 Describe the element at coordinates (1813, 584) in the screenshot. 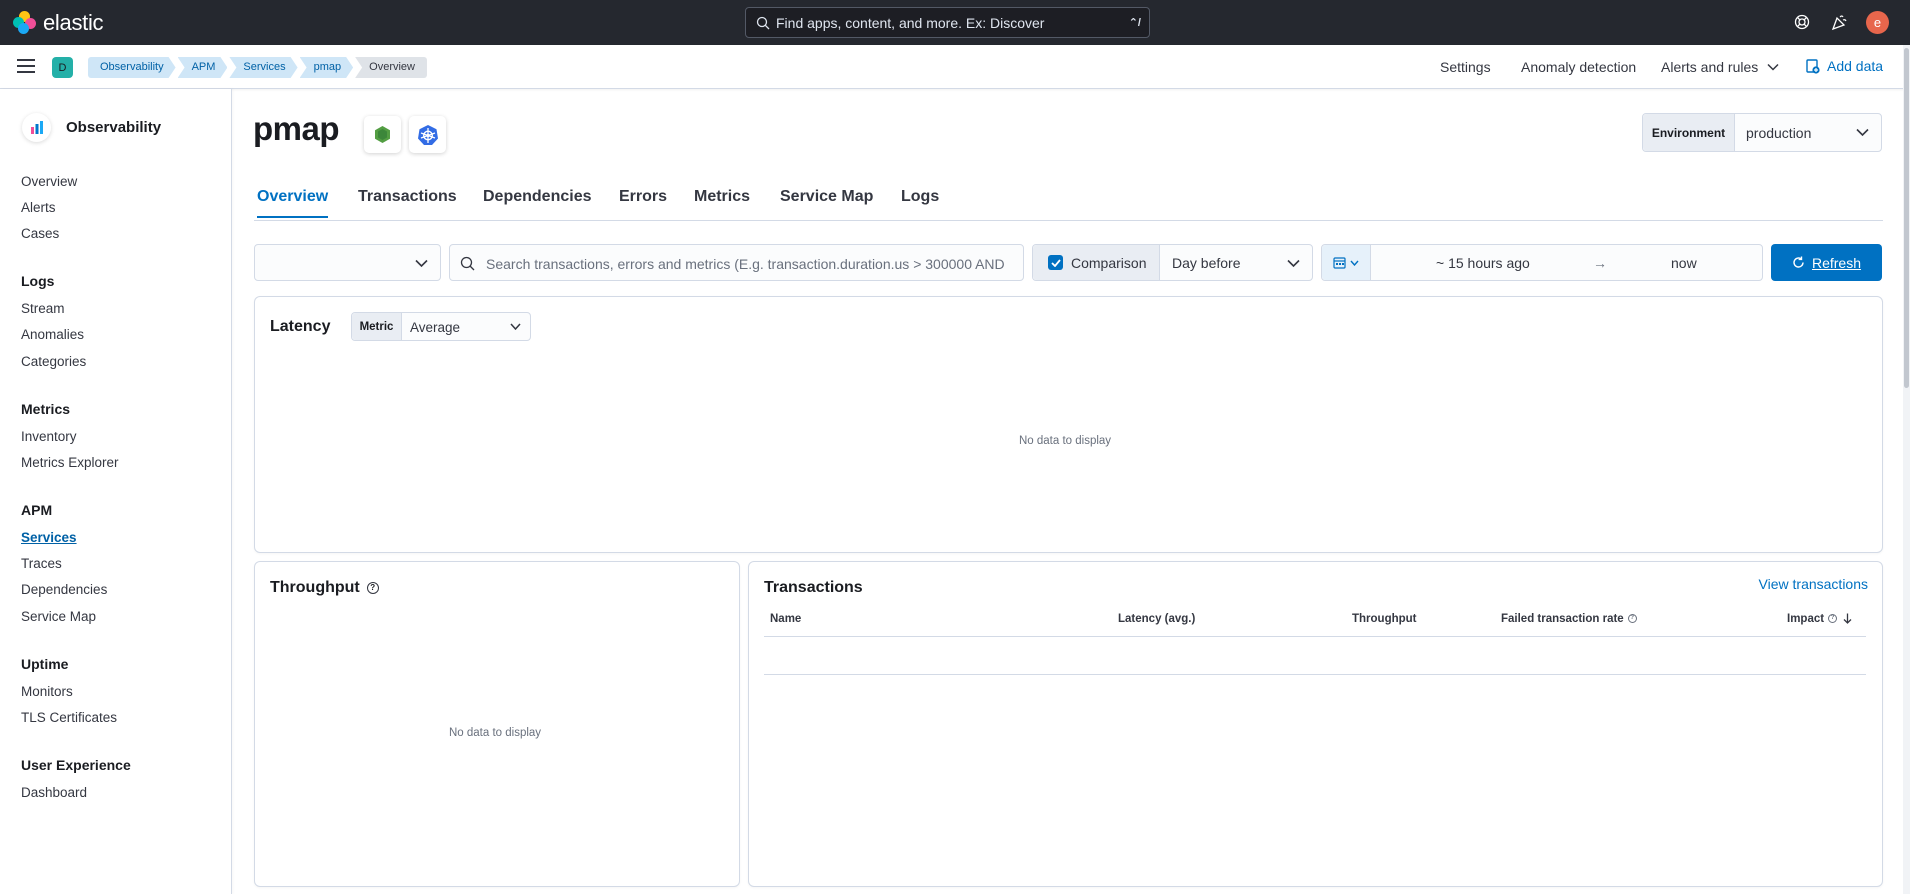

I see `view-transactions-link: View transactions` at that location.